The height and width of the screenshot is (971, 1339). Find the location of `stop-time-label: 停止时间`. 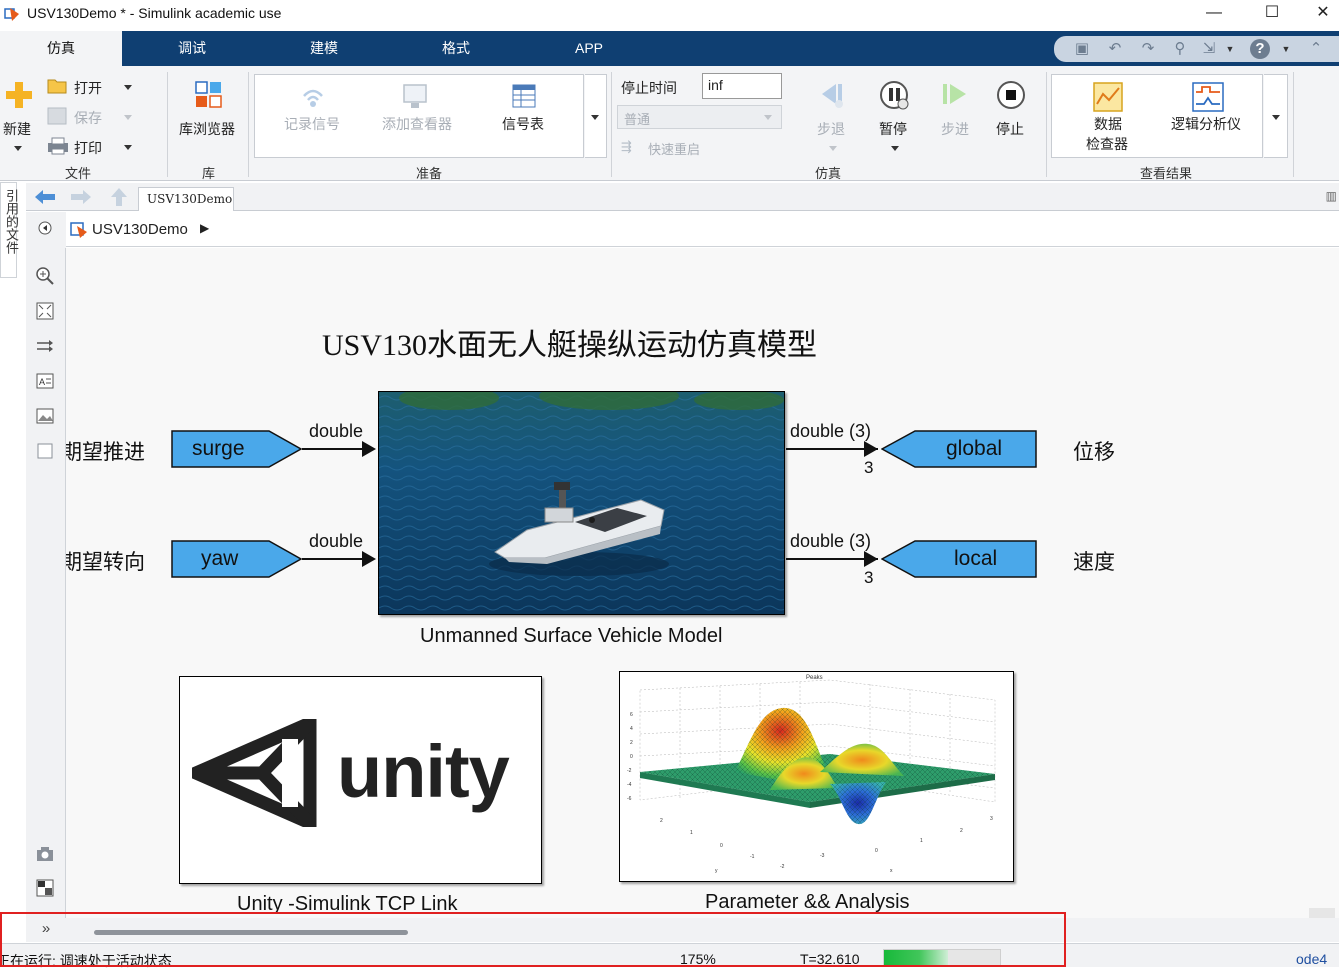

stop-time-label: 停止时间 is located at coordinates (649, 88).